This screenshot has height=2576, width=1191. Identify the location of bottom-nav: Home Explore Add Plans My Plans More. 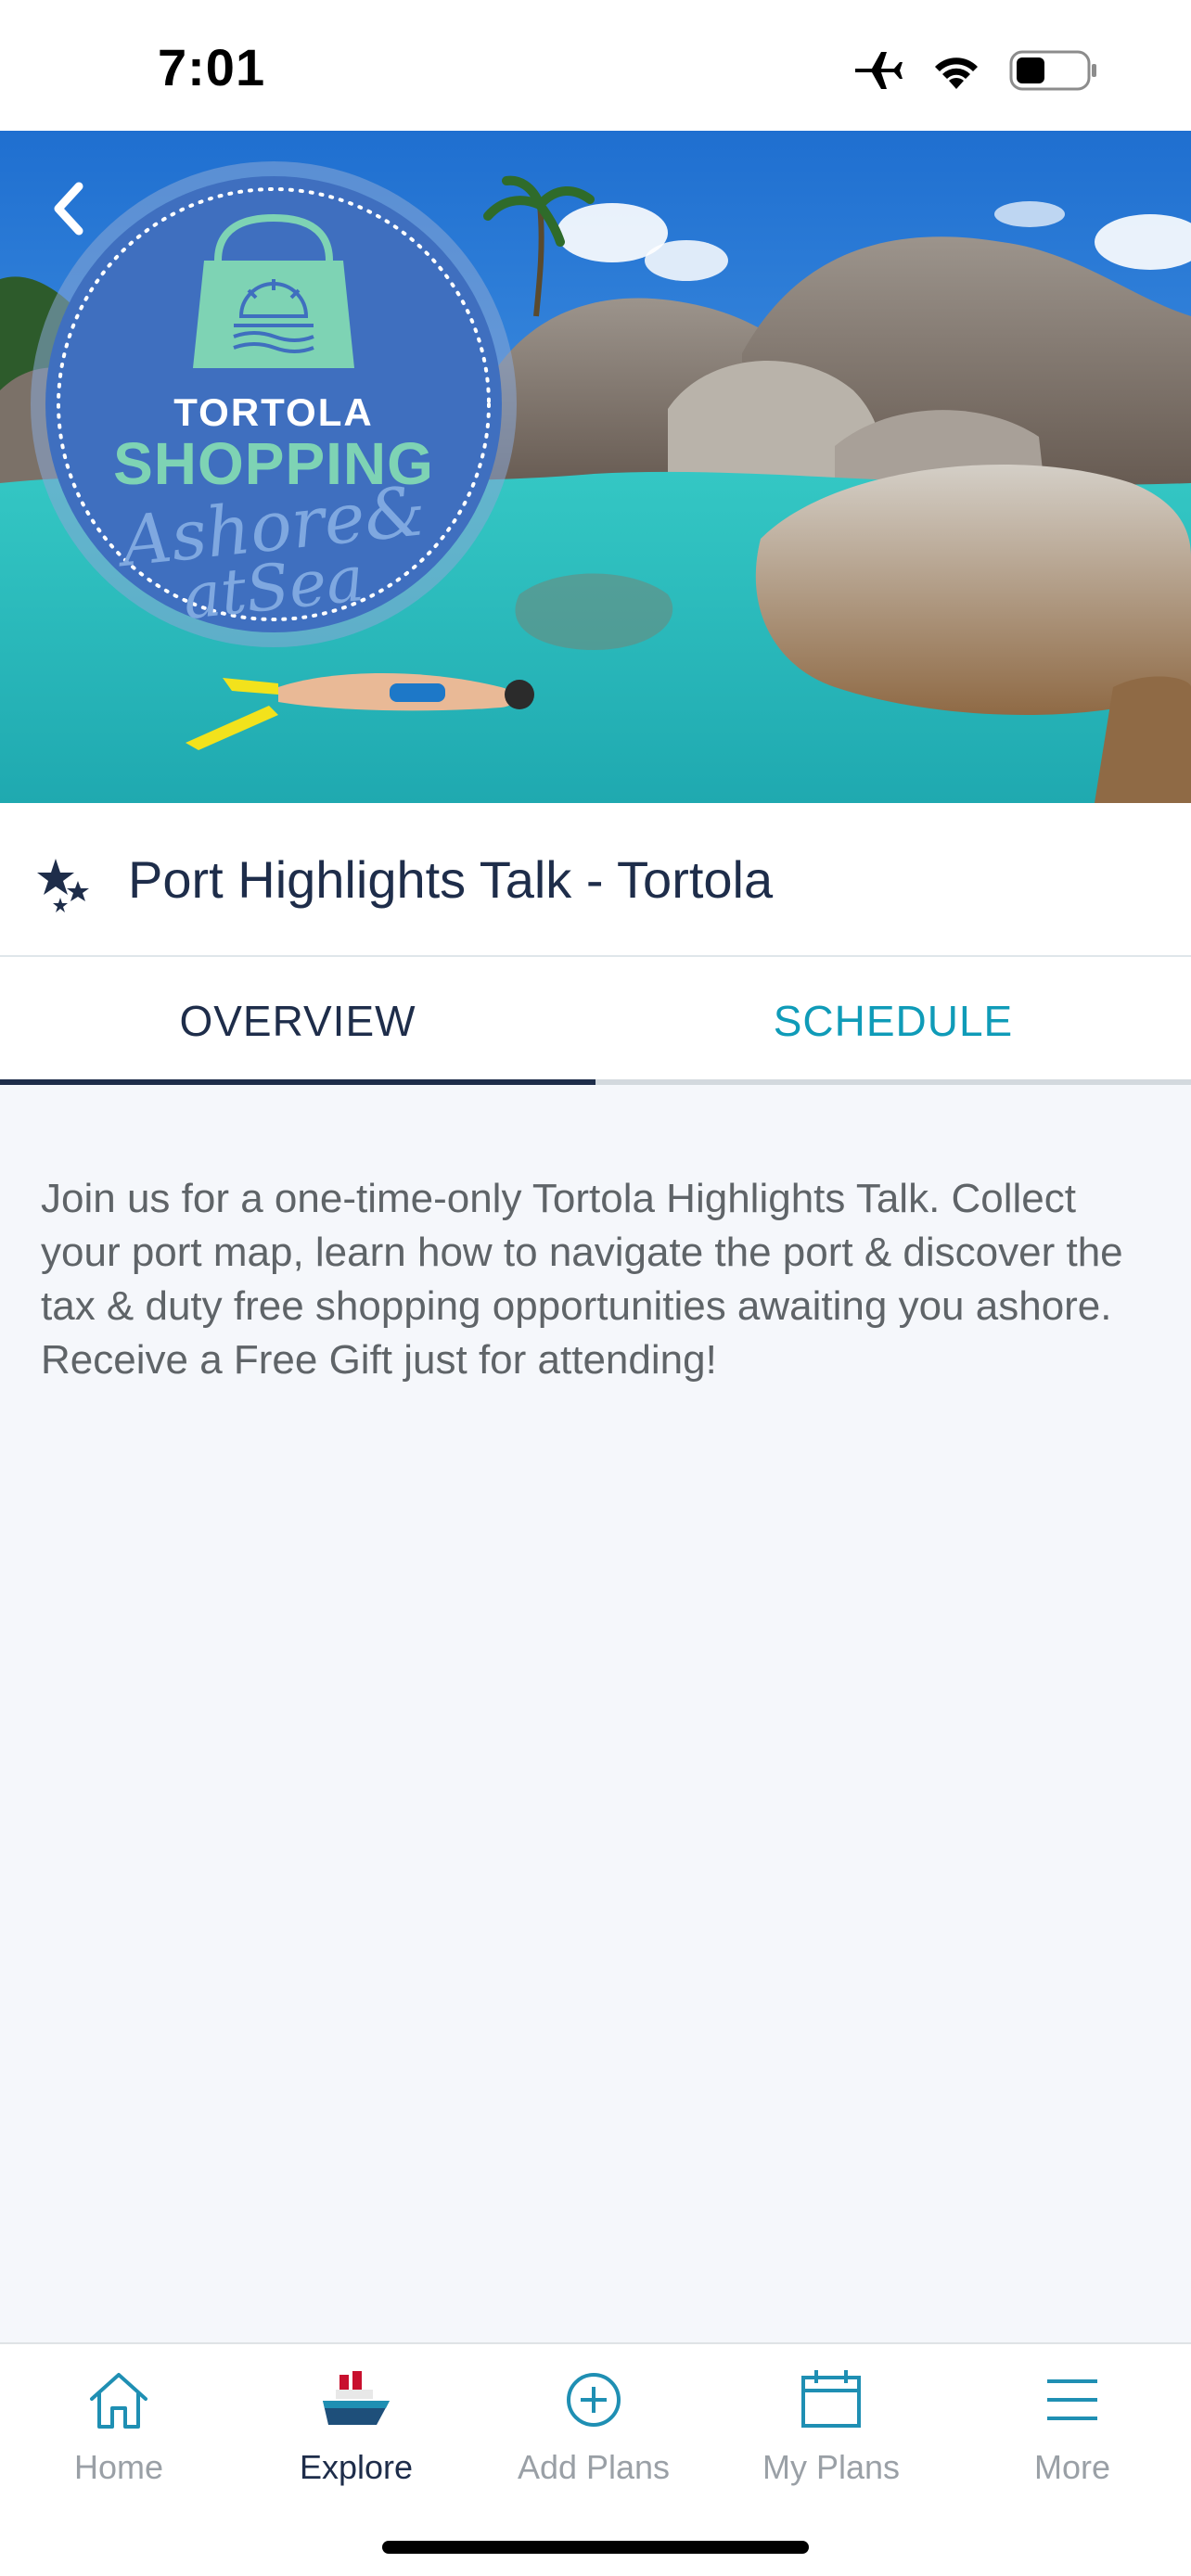
(595, 2459).